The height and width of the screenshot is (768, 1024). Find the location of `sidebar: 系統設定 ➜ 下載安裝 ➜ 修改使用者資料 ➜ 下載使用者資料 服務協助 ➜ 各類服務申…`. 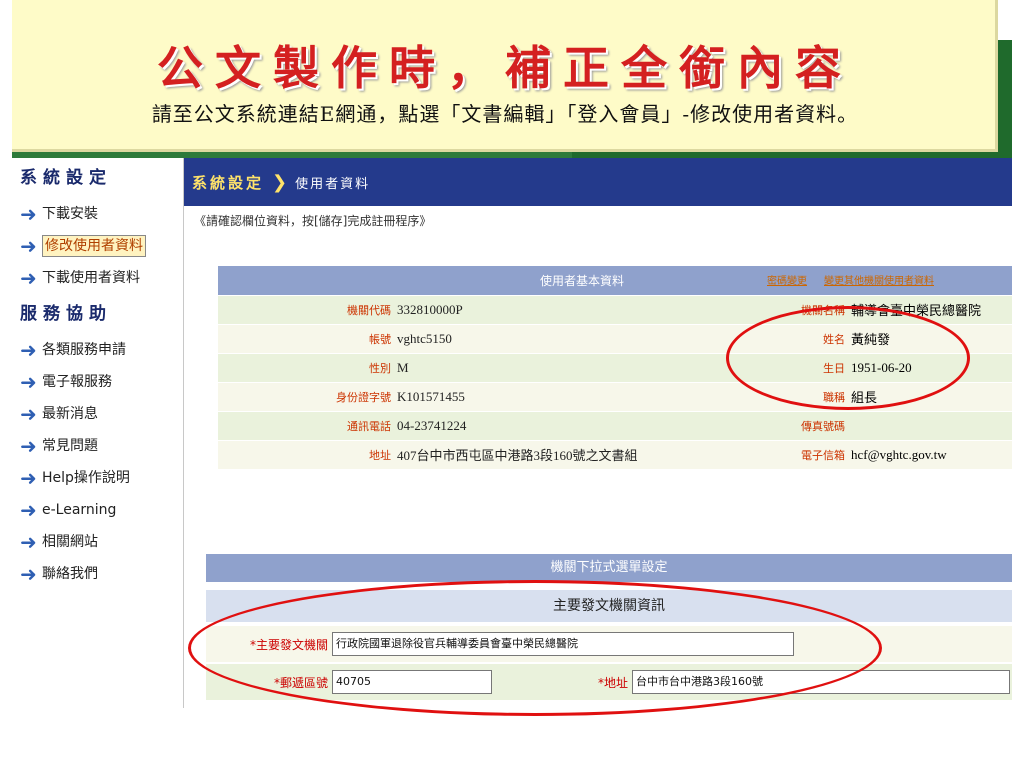

sidebar: 系統設定 ➜ 下載安裝 ➜ 修改使用者資料 ➜ 下載使用者資料 服務協助 ➜ 各類服務申… is located at coordinates (98, 433).